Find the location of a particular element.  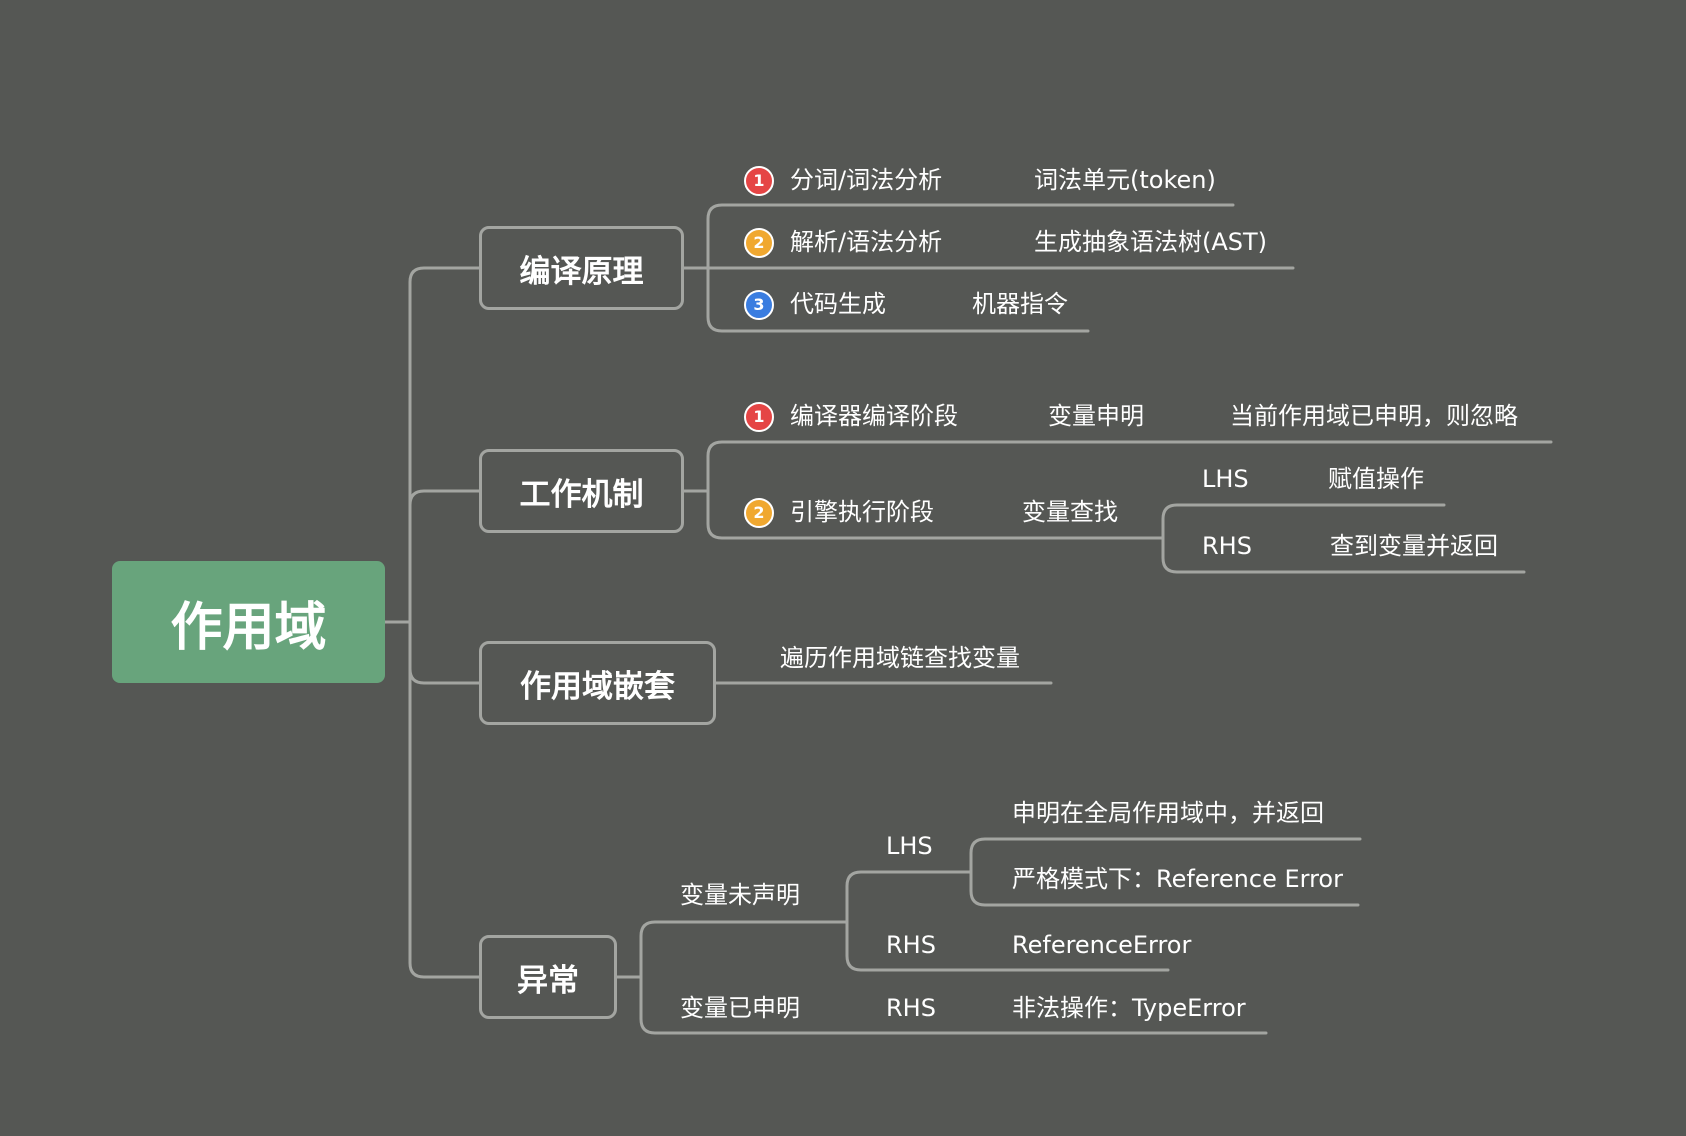

errors-lhs-strict: 严格模式下：Reference Error is located at coordinates (1177, 879).